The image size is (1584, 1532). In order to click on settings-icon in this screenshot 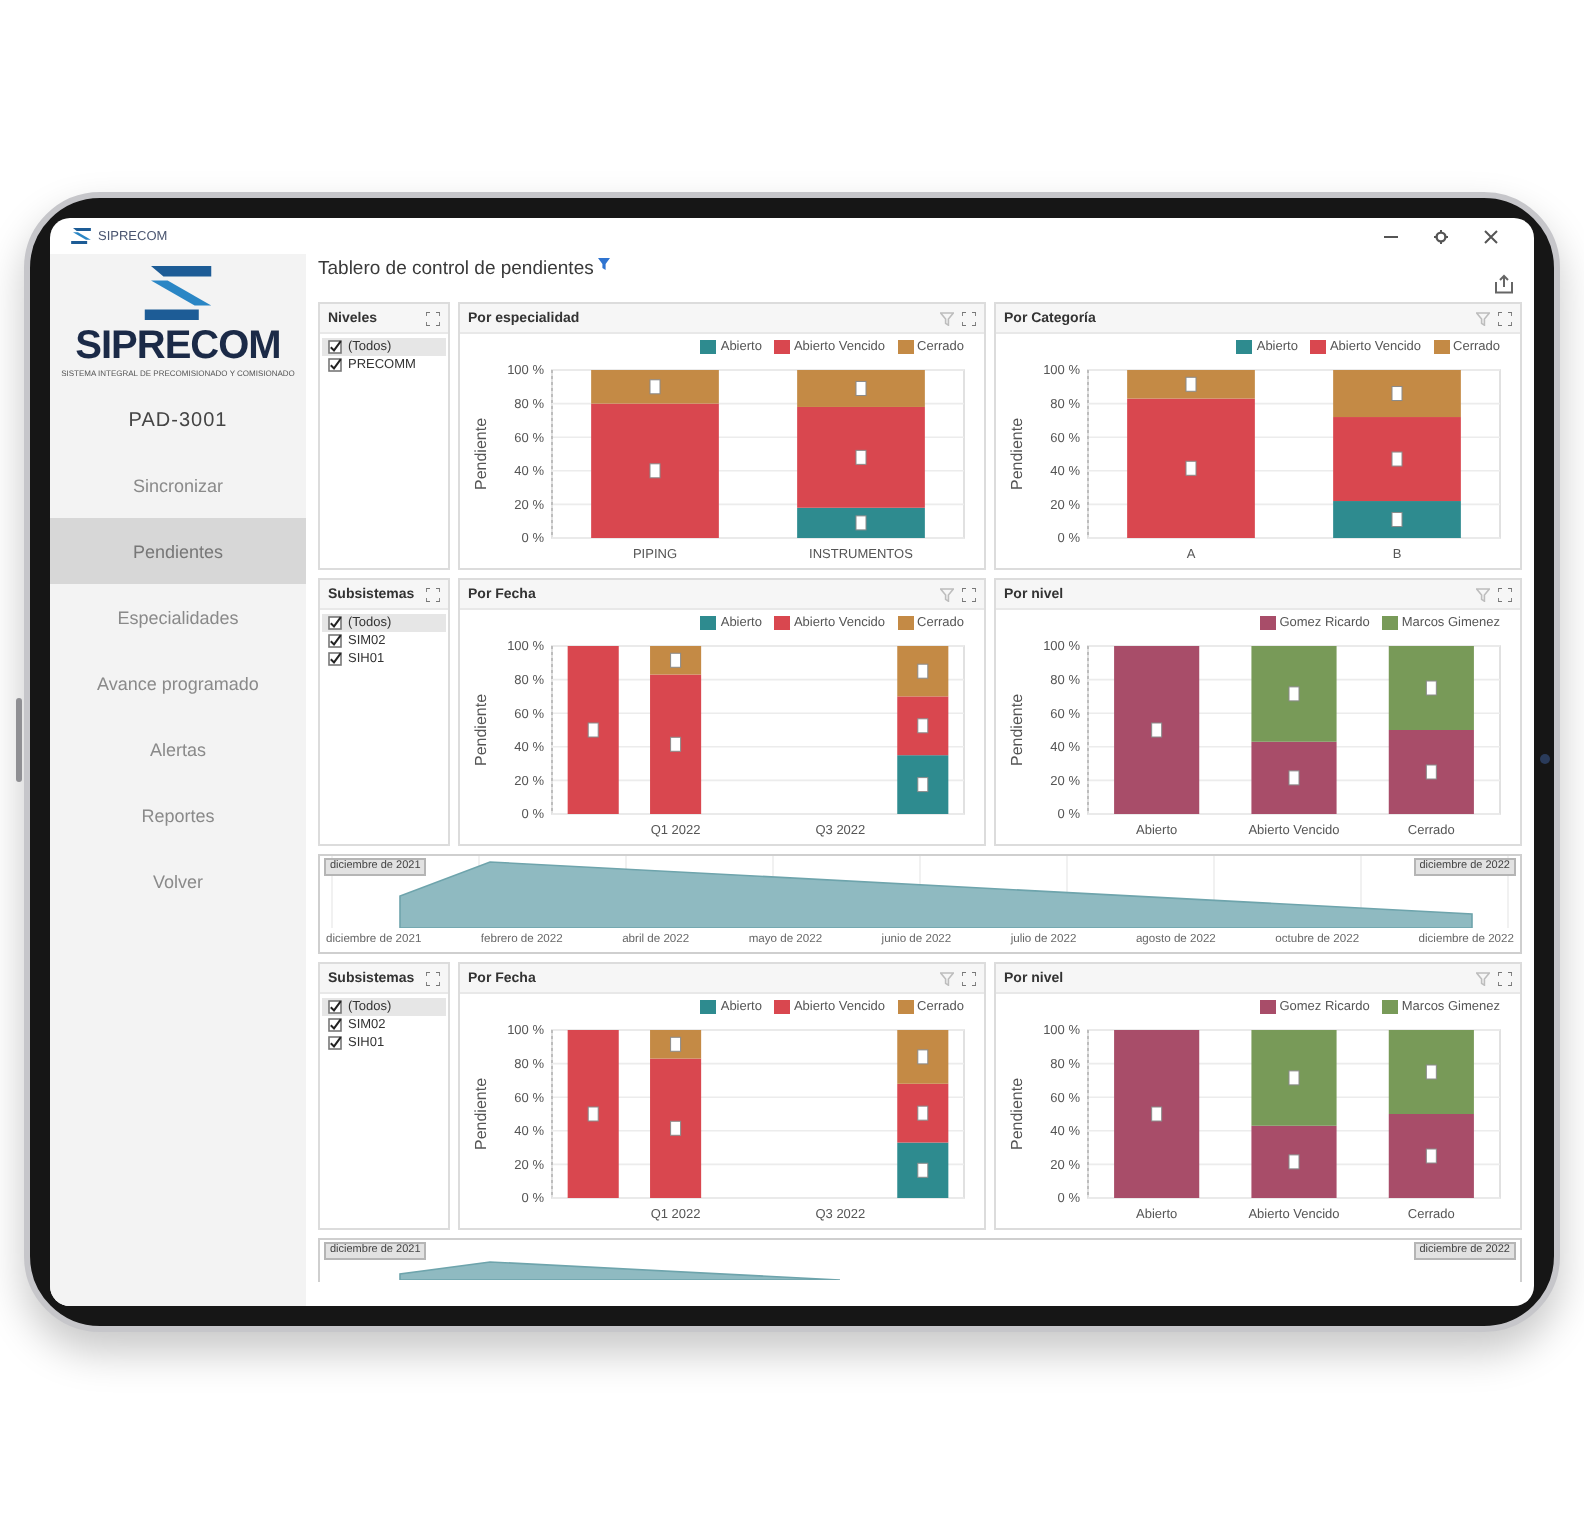, I will do `click(1441, 236)`.